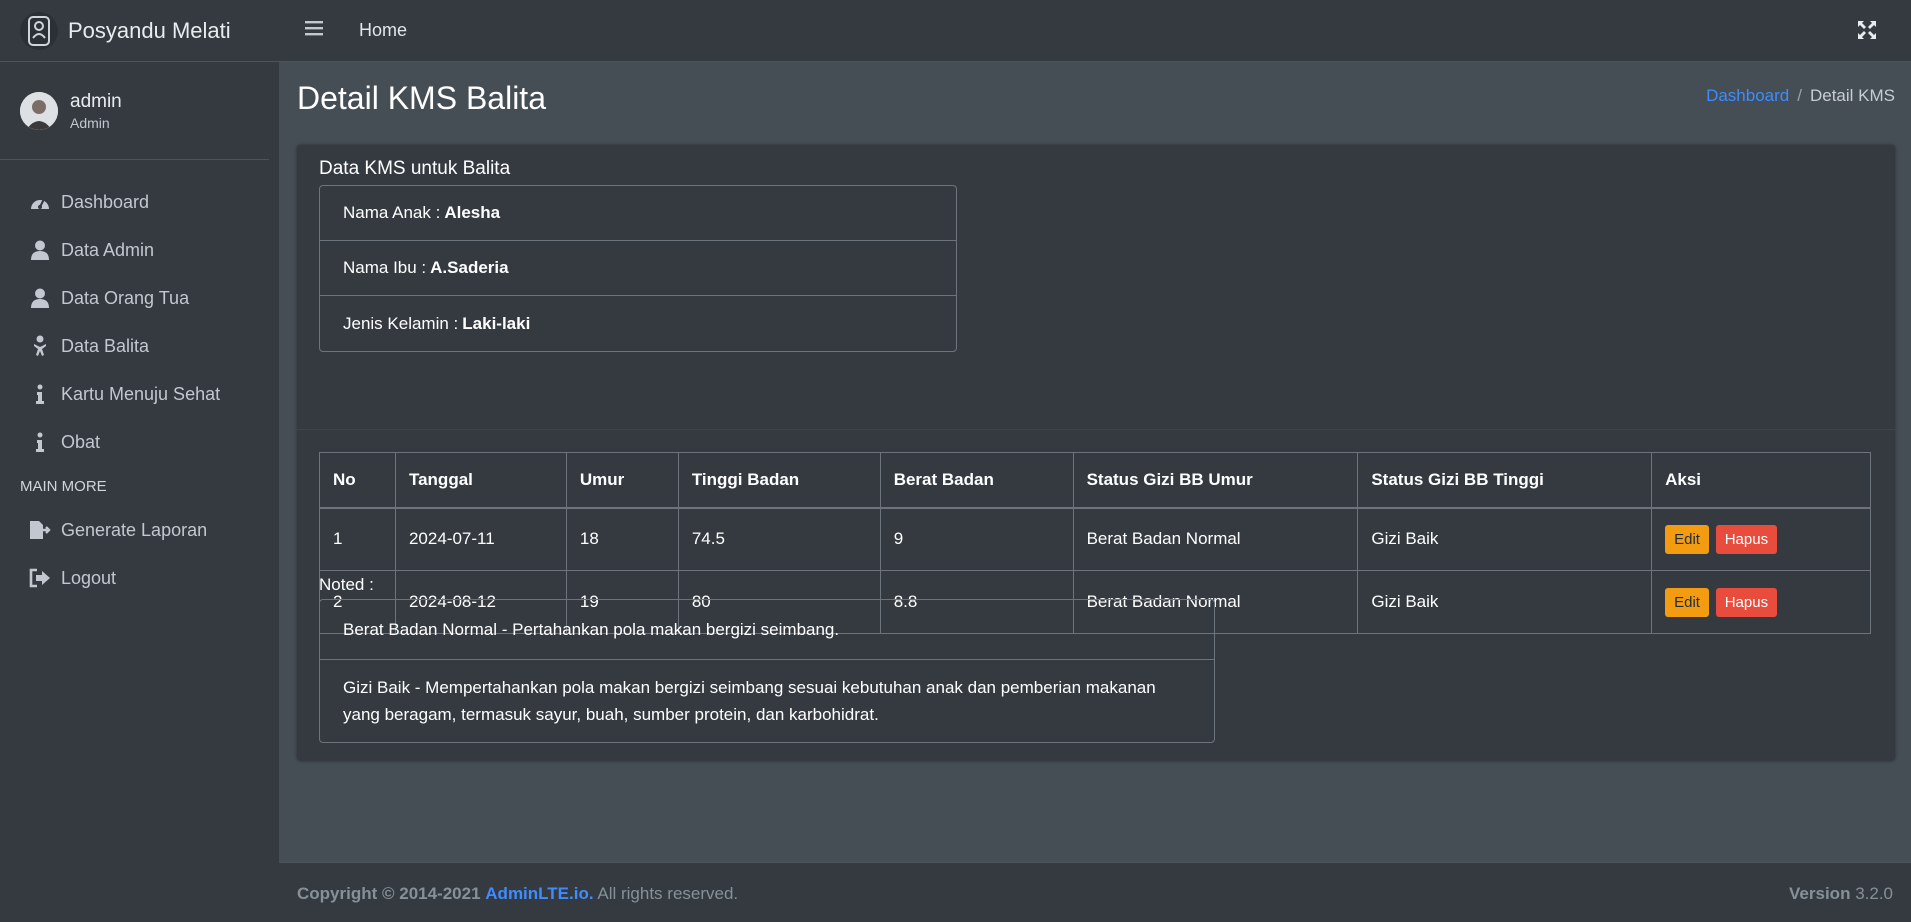 The width and height of the screenshot is (1911, 922). I want to click on breadcrumb-dashboard-link: Dashboard, so click(1747, 95).